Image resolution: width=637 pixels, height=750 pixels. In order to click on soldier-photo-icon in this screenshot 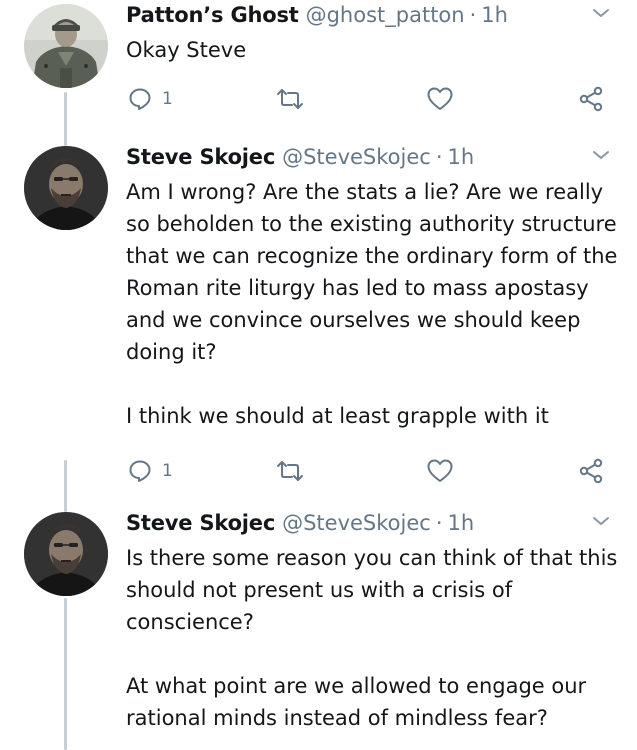, I will do `click(66, 46)`.